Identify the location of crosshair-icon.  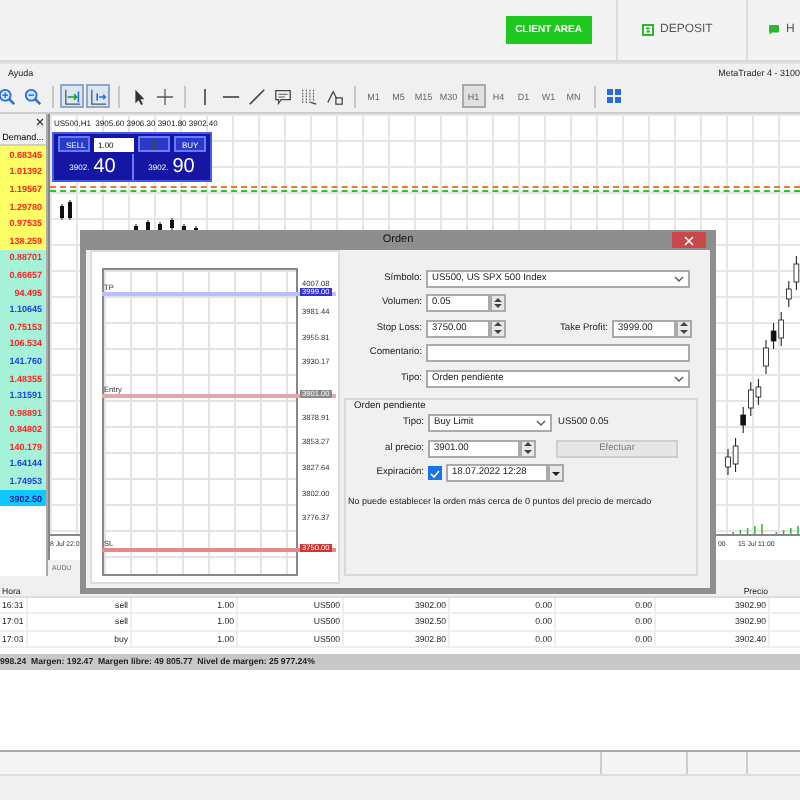
(164, 96).